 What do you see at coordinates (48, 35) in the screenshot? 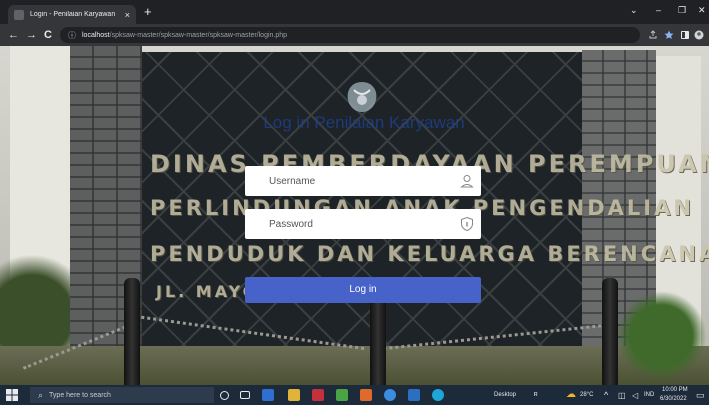
I see `reload-button: C` at bounding box center [48, 35].